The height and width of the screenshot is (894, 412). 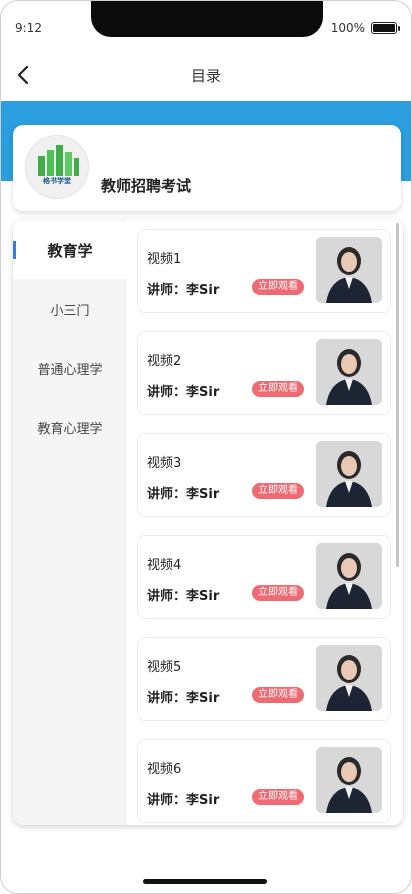 I want to click on video-card: 视频1 讲师：李Sir 立即观看, so click(x=264, y=271).